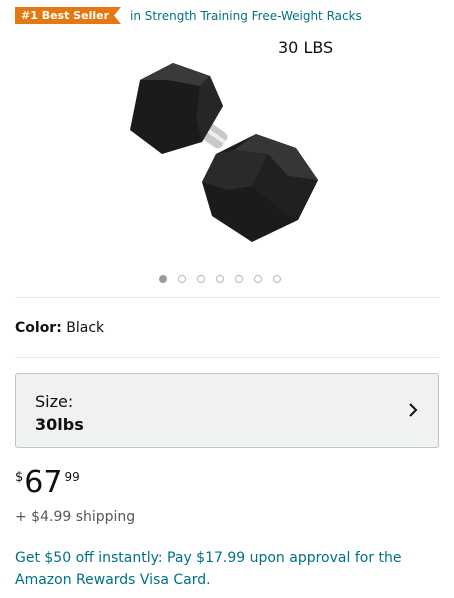 This screenshot has height=598, width=454. I want to click on category-link: in Strength Training Free-Weight Racks, so click(246, 16).